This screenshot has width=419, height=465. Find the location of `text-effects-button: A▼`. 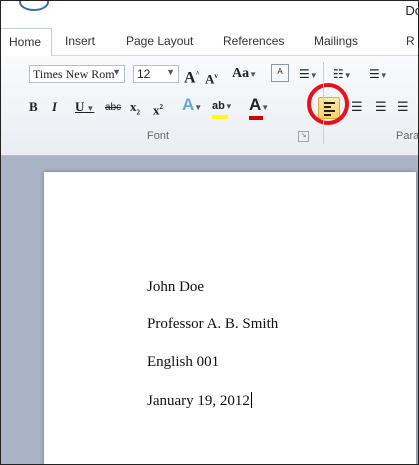

text-effects-button: A▼ is located at coordinates (192, 106).